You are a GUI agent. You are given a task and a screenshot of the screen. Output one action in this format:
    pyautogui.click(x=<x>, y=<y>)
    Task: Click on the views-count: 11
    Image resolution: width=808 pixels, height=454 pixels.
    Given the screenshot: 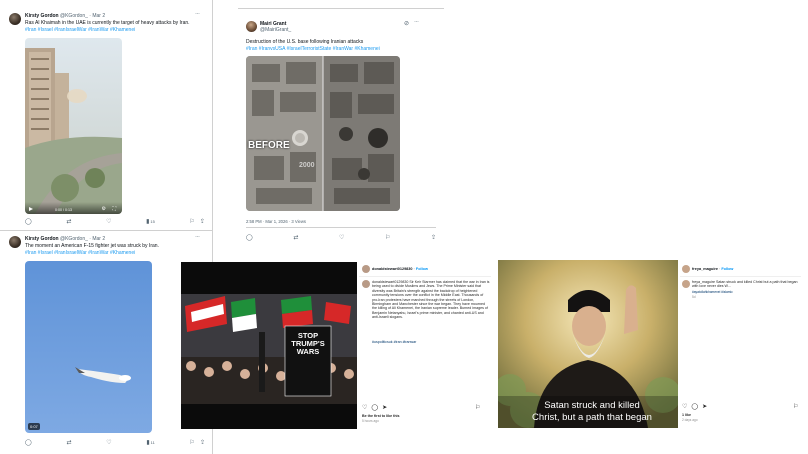 What is the action you would take?
    pyautogui.click(x=152, y=442)
    